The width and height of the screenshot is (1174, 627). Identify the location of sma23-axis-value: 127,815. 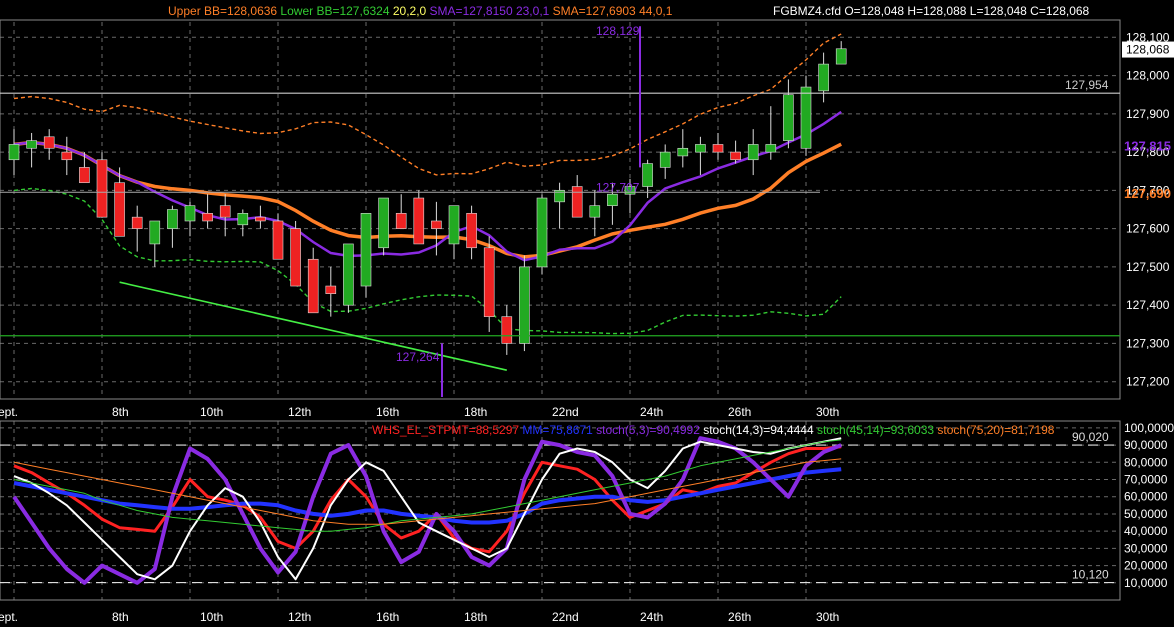
(1147, 145).